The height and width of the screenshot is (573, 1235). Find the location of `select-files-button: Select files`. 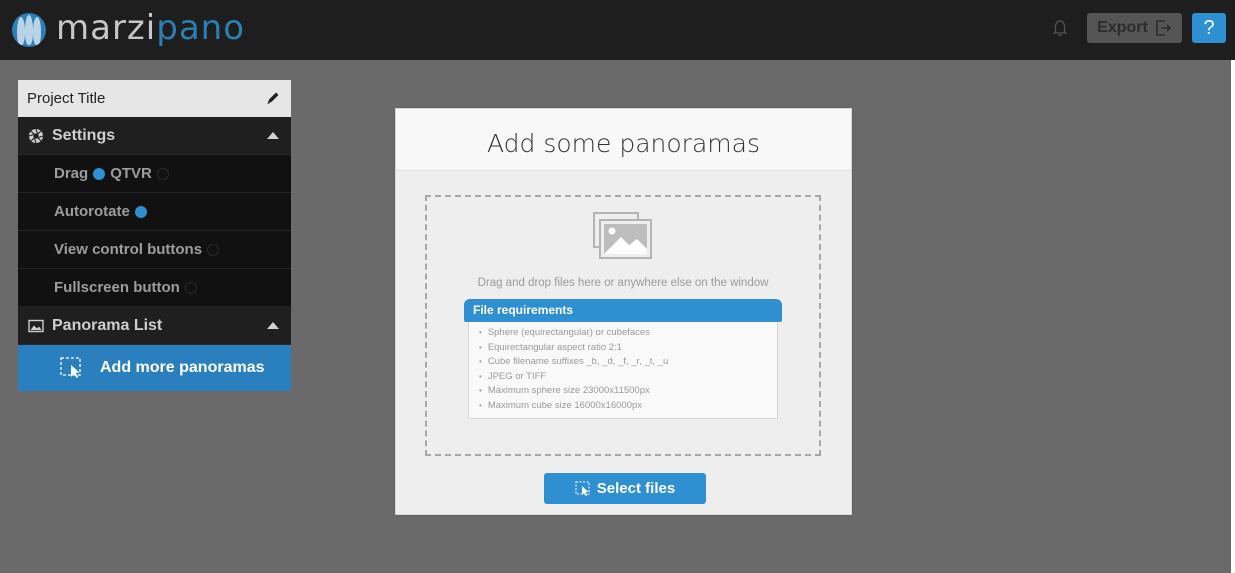

select-files-button: Select files is located at coordinates (625, 488).